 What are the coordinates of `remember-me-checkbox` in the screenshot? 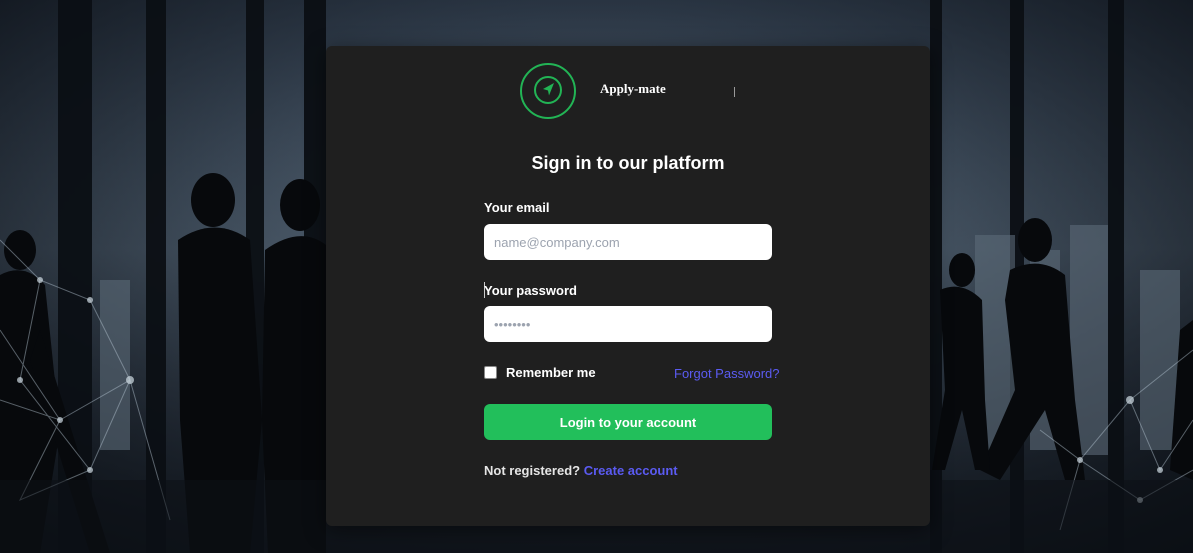 It's located at (490, 372).